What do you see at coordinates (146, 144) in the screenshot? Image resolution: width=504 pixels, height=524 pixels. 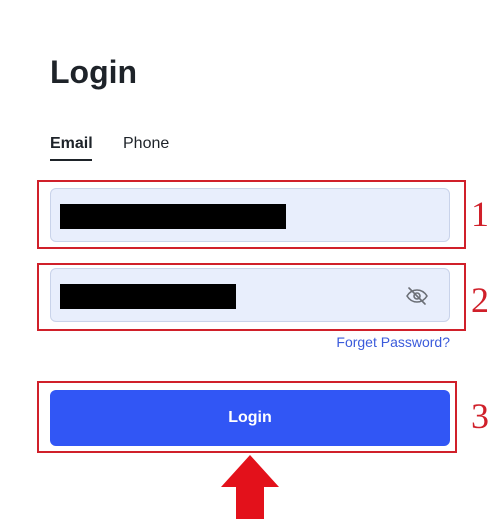 I see `tab-phone: Phone` at bounding box center [146, 144].